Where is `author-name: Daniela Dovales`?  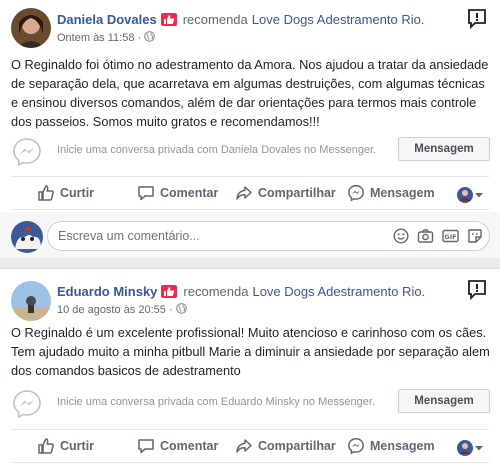
author-name: Daniela Dovales is located at coordinates (107, 19).